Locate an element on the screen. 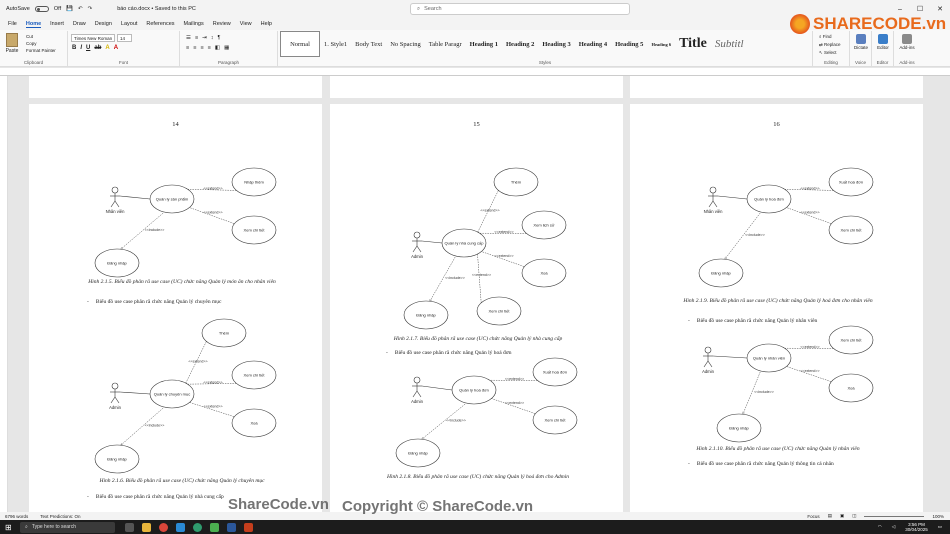  app-icon is located at coordinates (214, 527).